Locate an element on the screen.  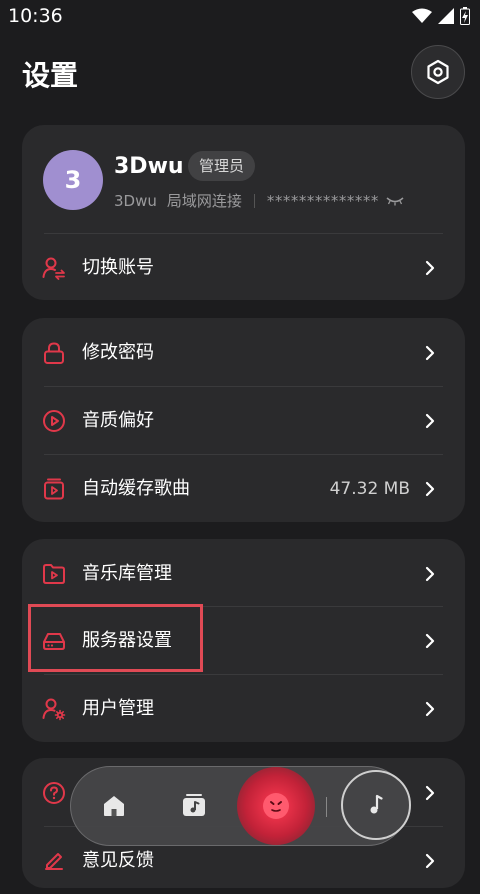
switch-user-icon is located at coordinates (53, 268).